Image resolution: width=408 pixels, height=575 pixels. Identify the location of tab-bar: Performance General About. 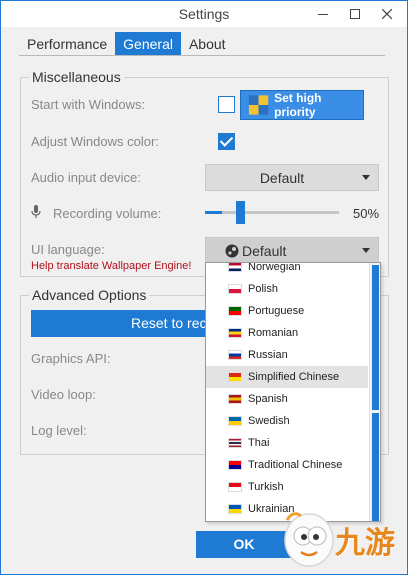
(126, 43).